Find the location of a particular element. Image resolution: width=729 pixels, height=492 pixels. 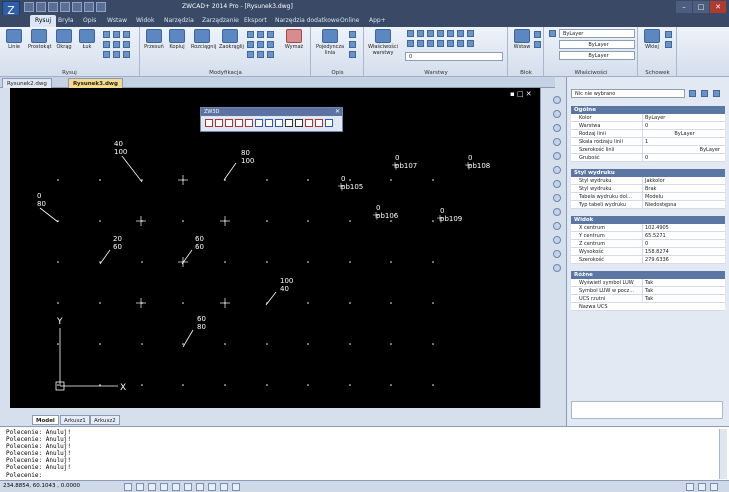

prop-row: UCS rzutni Tak is located at coordinates (648, 299).